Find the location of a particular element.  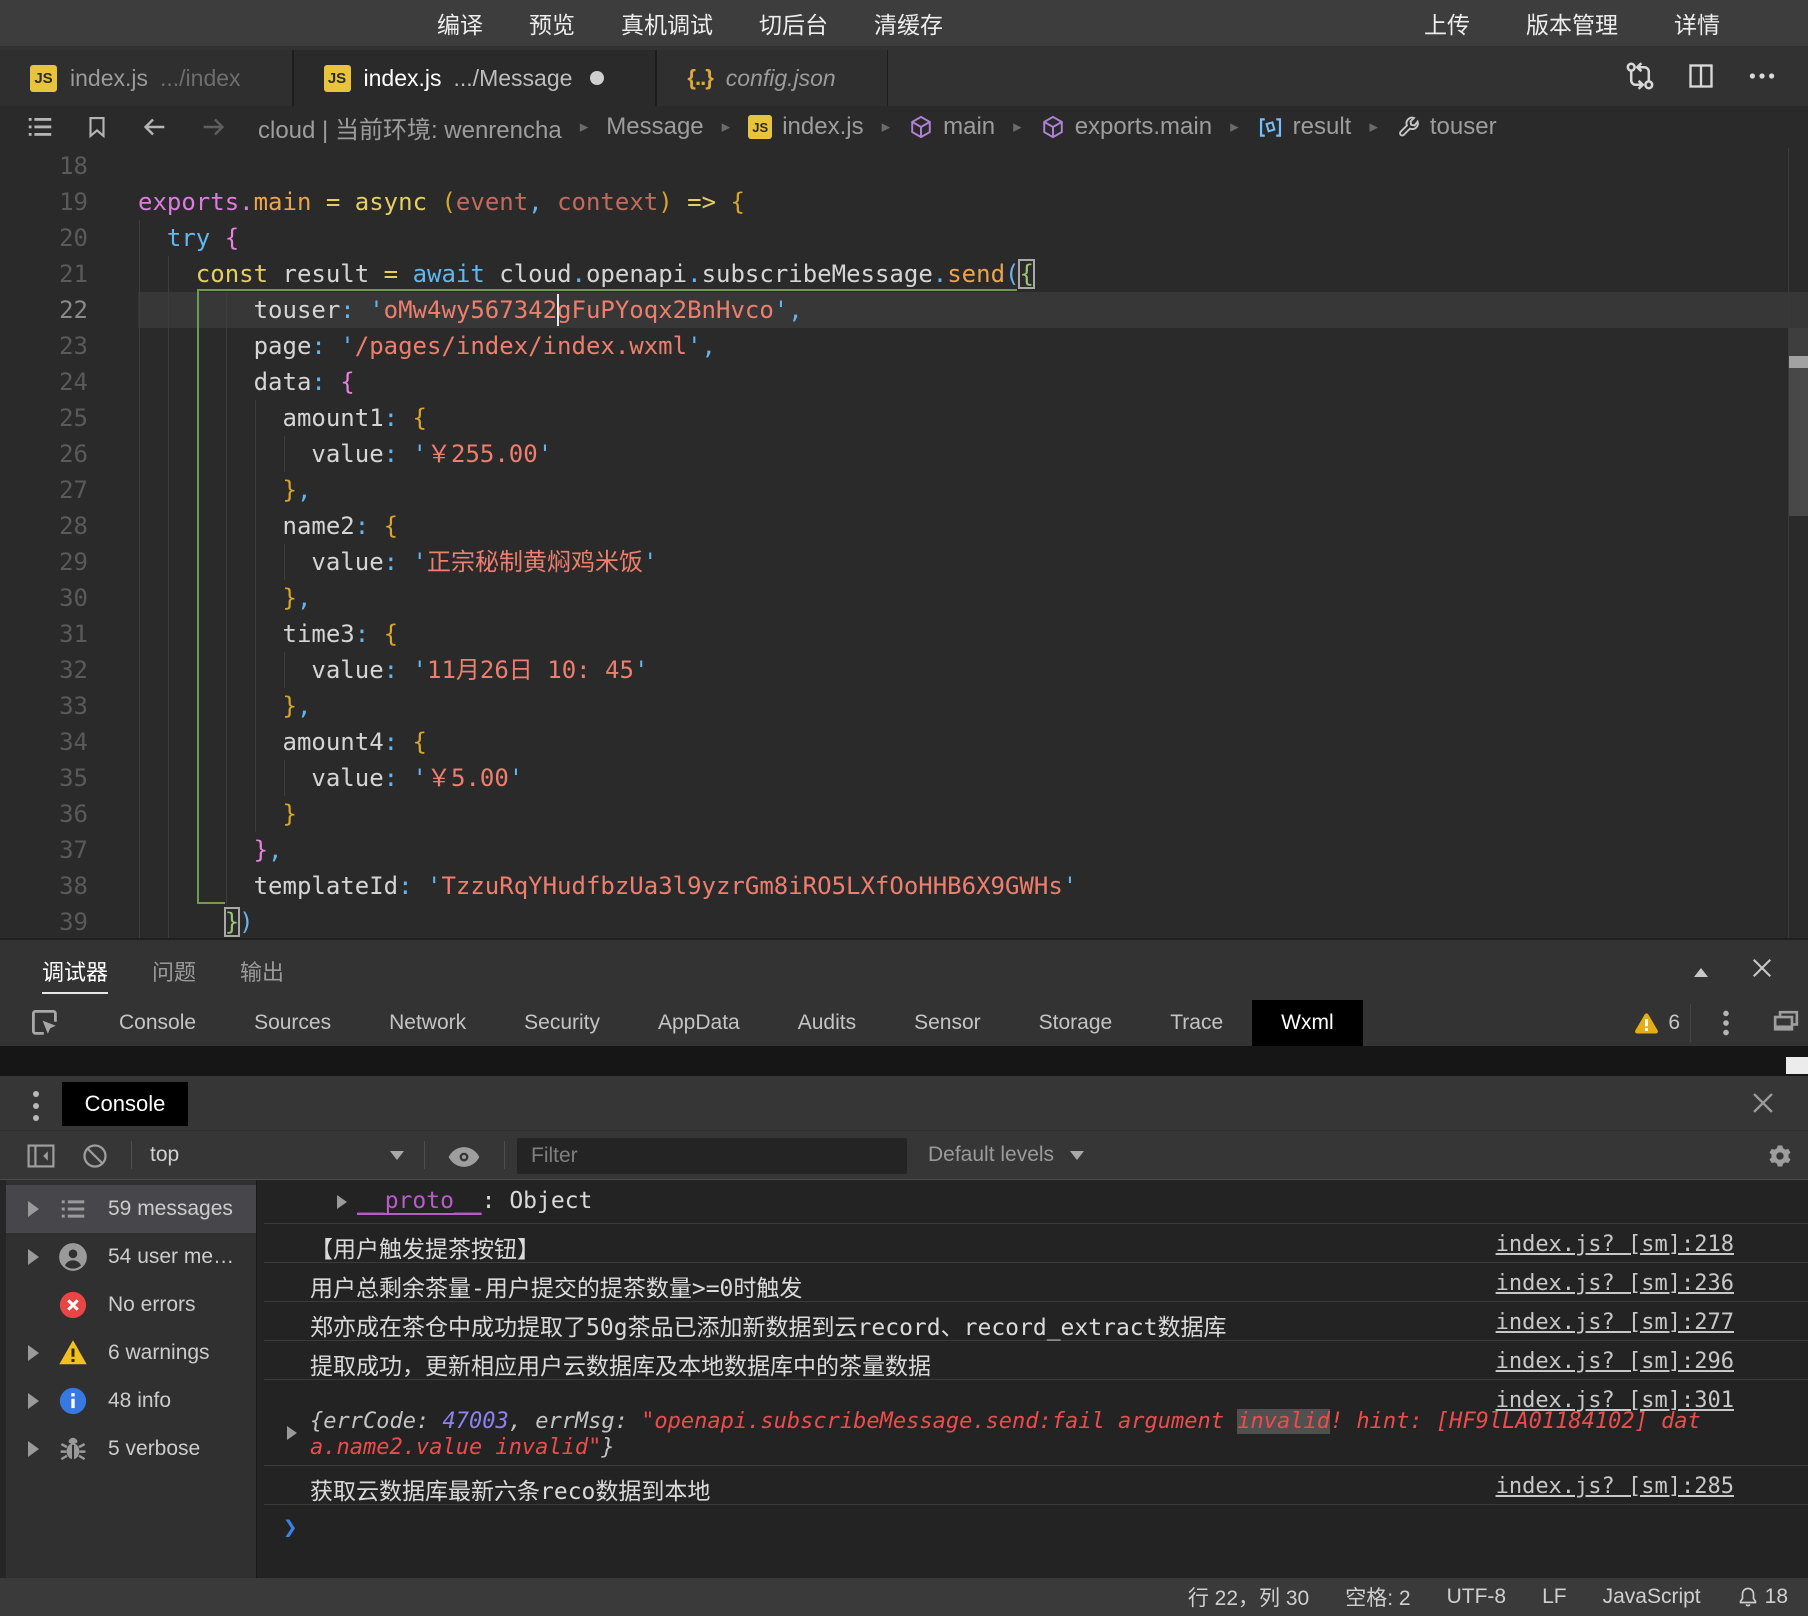

editor-tab-index.js.../Message: JS index.js .../Message is located at coordinates (474, 78).